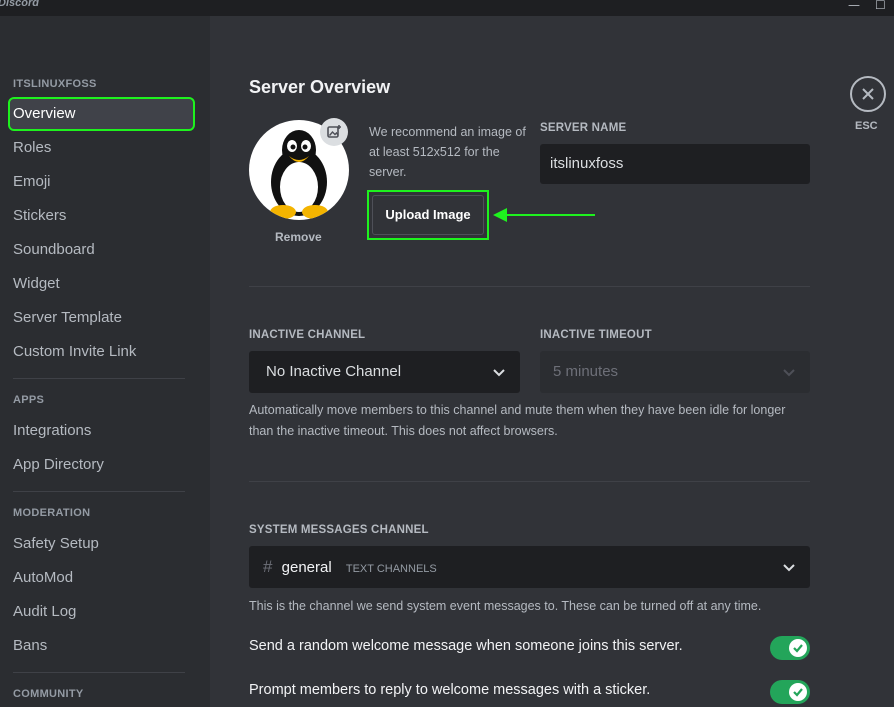  What do you see at coordinates (339, 530) in the screenshot?
I see `system-channel-label: SYSTEM MESSAGES CHANNEL` at bounding box center [339, 530].